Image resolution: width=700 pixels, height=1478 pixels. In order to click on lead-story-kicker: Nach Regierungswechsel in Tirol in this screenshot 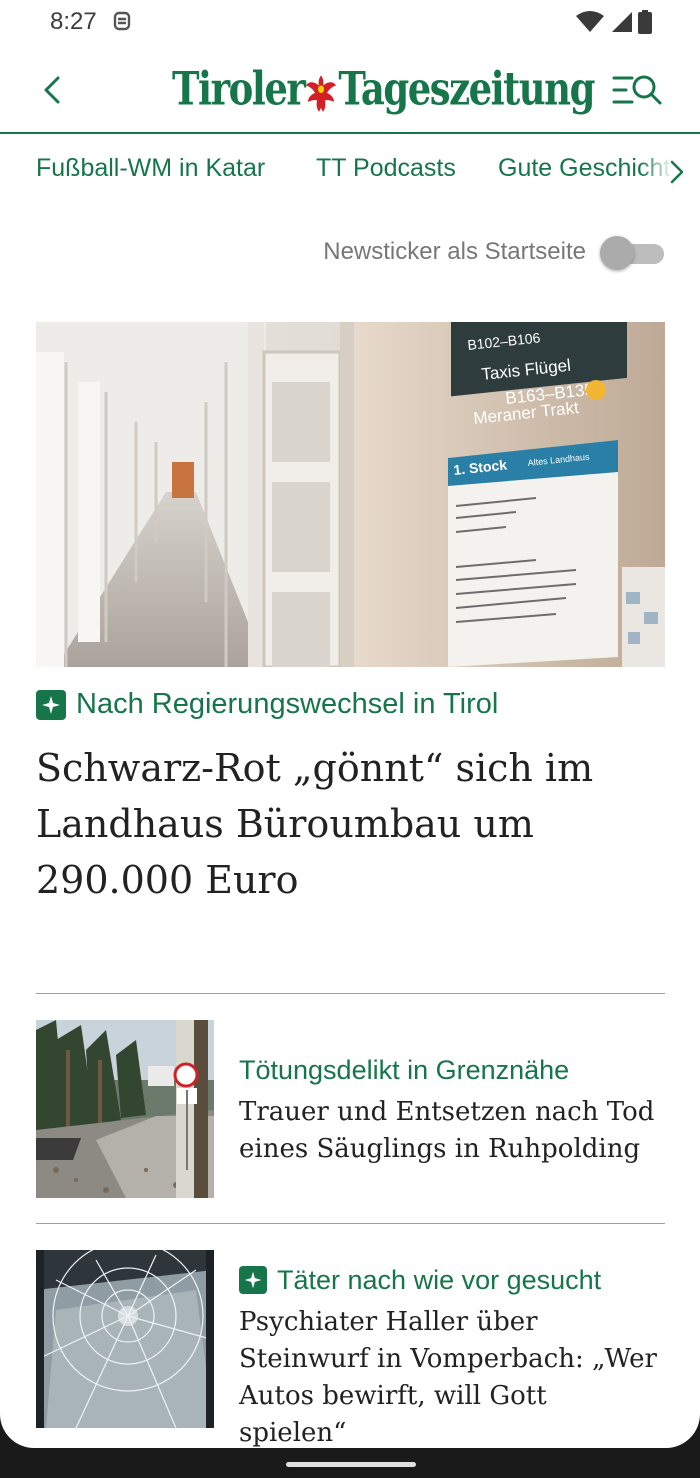, I will do `click(267, 704)`.